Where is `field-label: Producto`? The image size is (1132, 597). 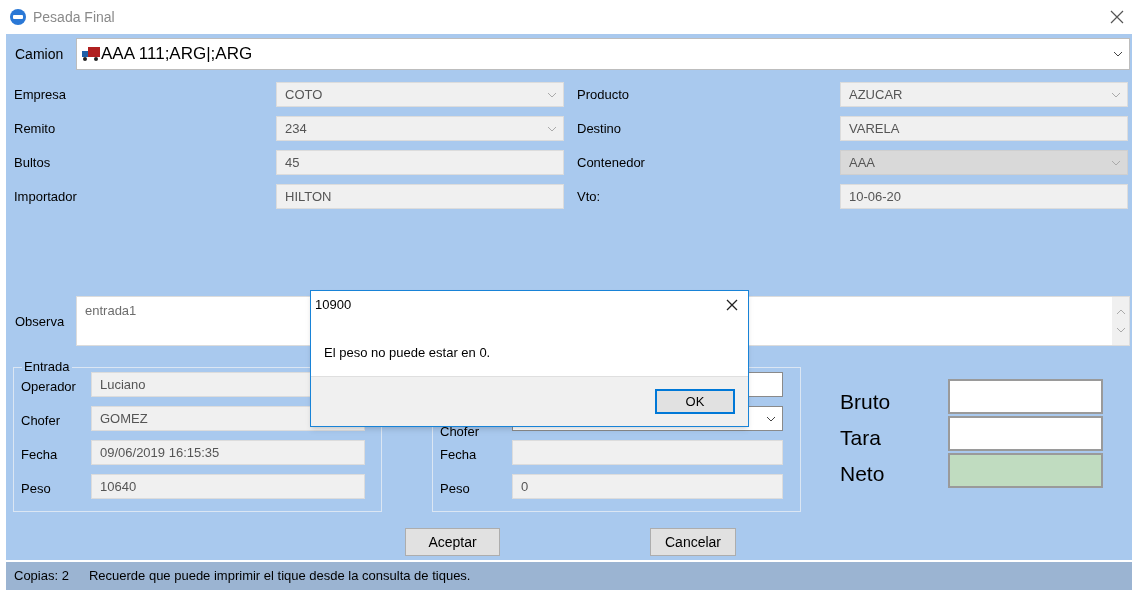 field-label: Producto is located at coordinates (604, 94).